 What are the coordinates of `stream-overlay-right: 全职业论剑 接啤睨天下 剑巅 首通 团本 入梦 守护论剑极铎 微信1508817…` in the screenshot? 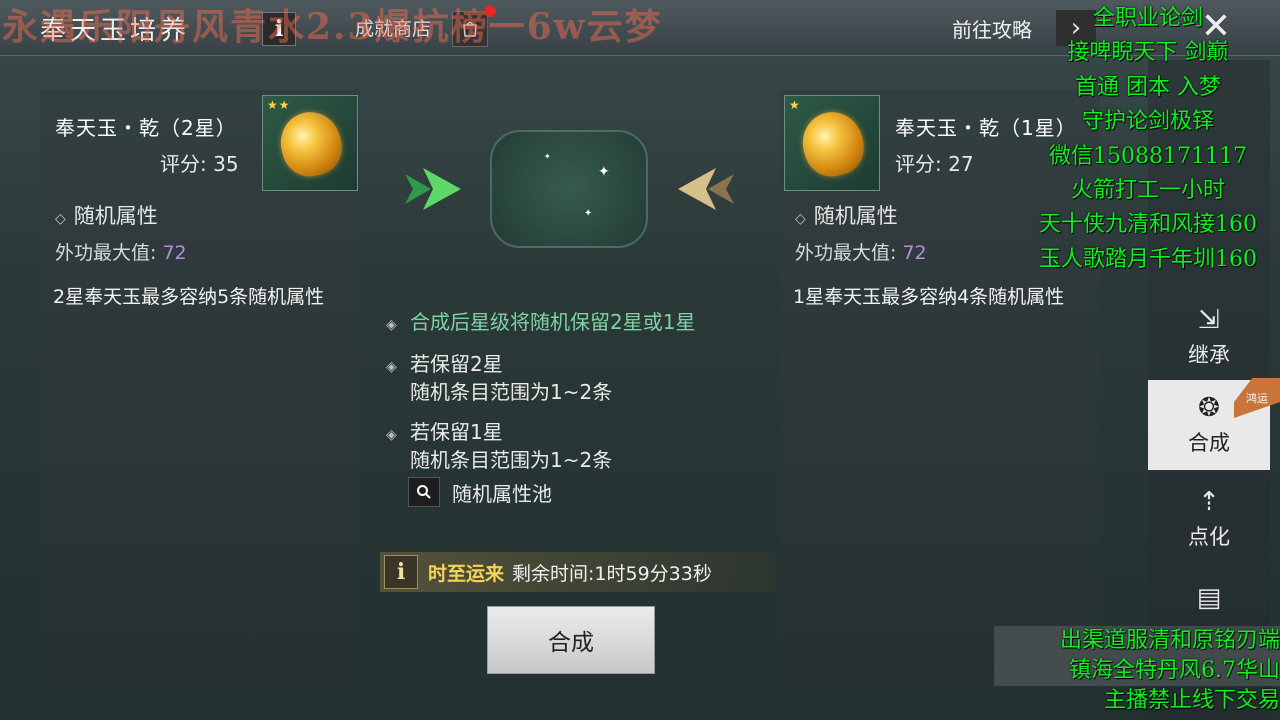 It's located at (1148, 139).